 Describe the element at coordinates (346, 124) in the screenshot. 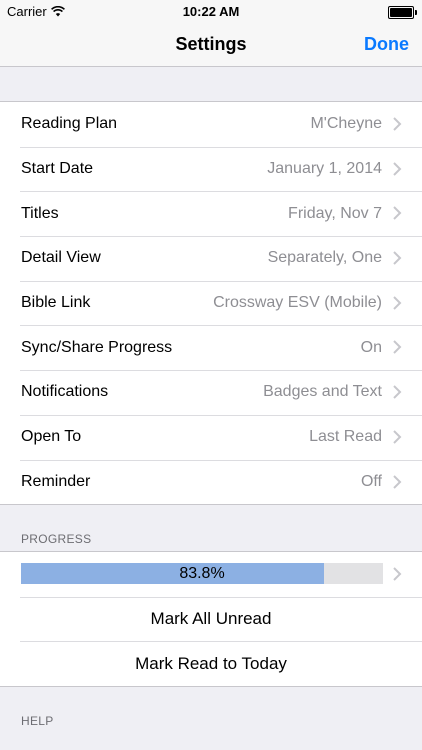

I see `setting-value: M'Cheyne` at that location.